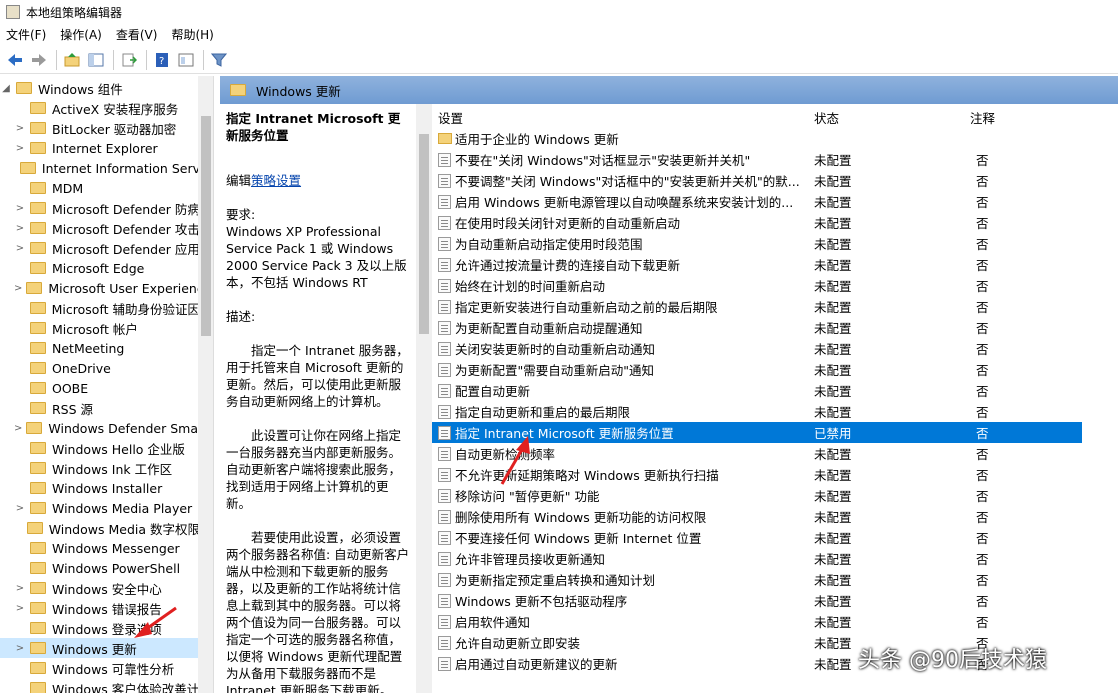 The image size is (1118, 693). What do you see at coordinates (72, 60) in the screenshot?
I see `up-folder-icon` at bounding box center [72, 60].